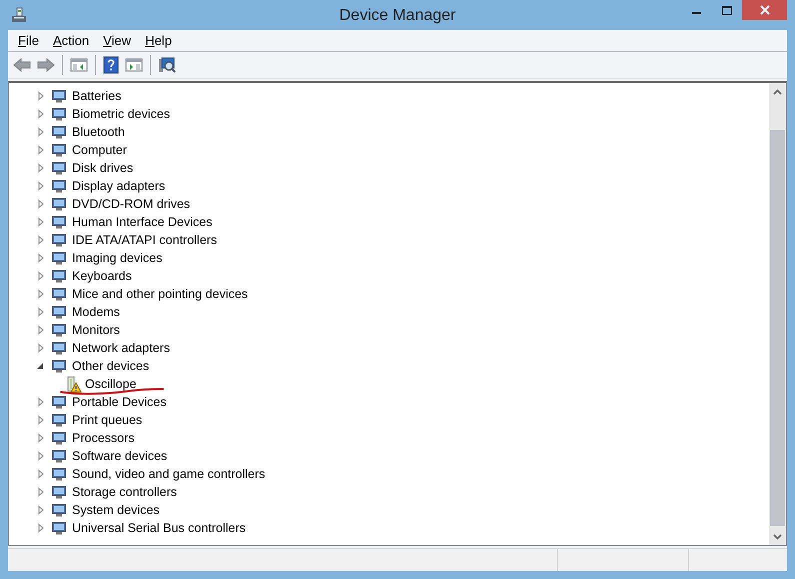  I want to click on back-button, so click(22, 65).